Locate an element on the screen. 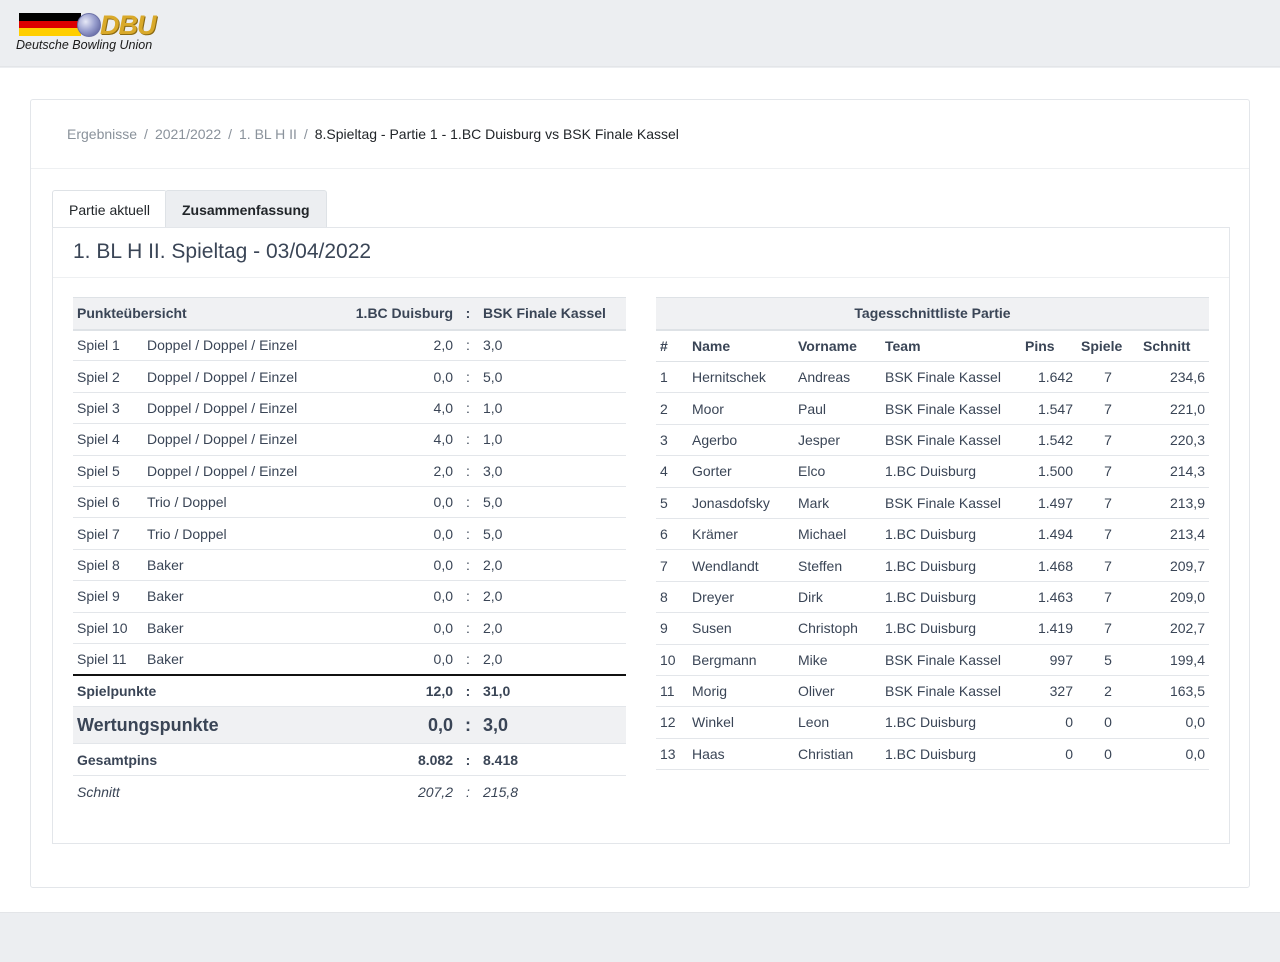 This screenshot has width=1280, height=962. points-schnitt-home: 207,2 is located at coordinates (435, 791).